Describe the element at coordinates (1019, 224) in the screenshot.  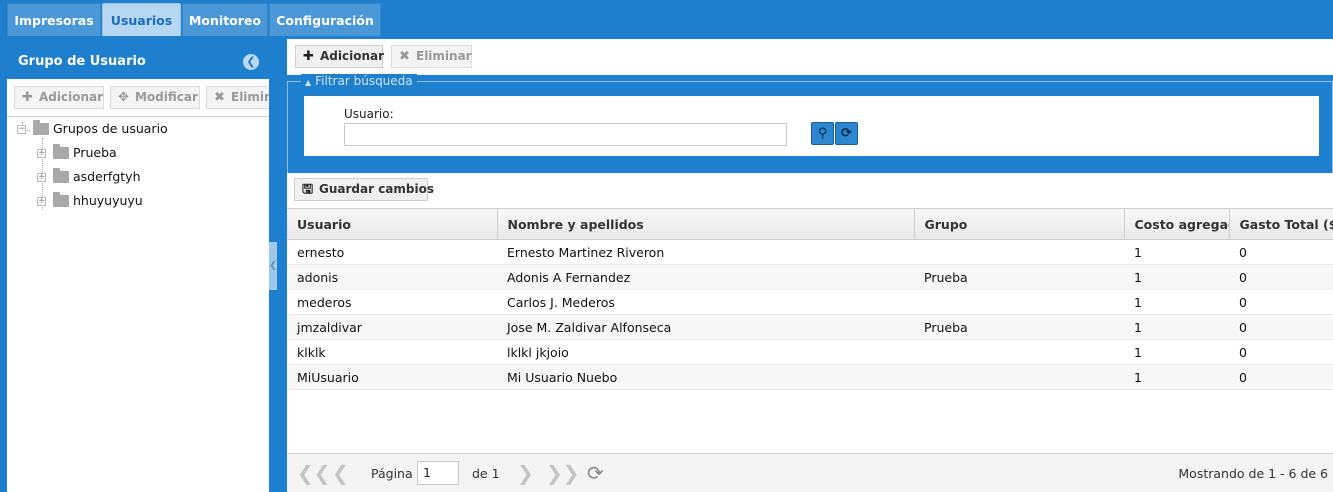
I see `column-header-grupo: Grupo` at that location.